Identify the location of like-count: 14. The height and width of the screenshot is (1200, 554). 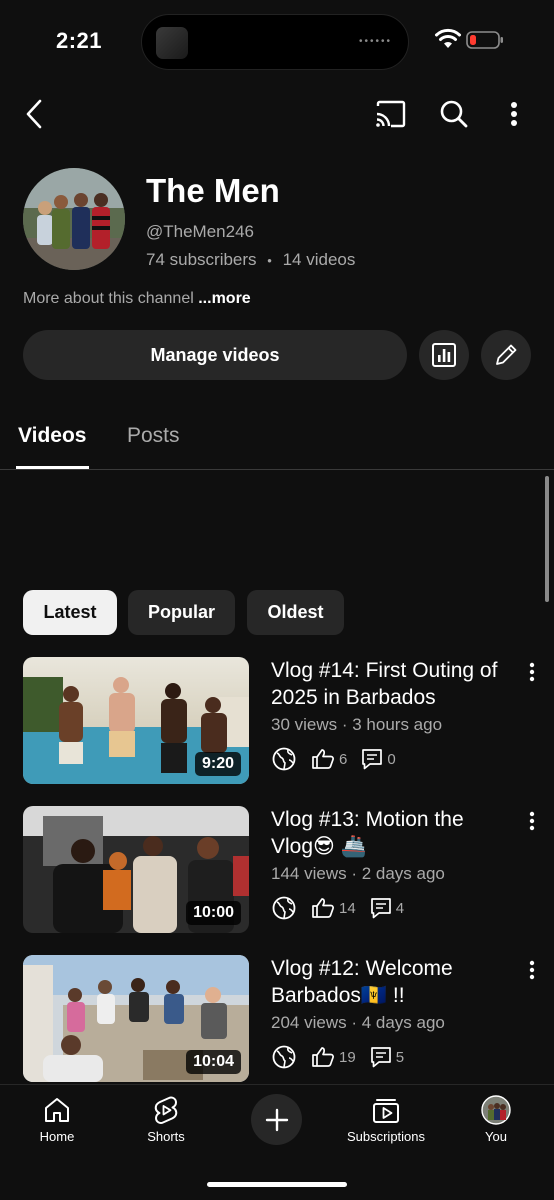
(347, 908).